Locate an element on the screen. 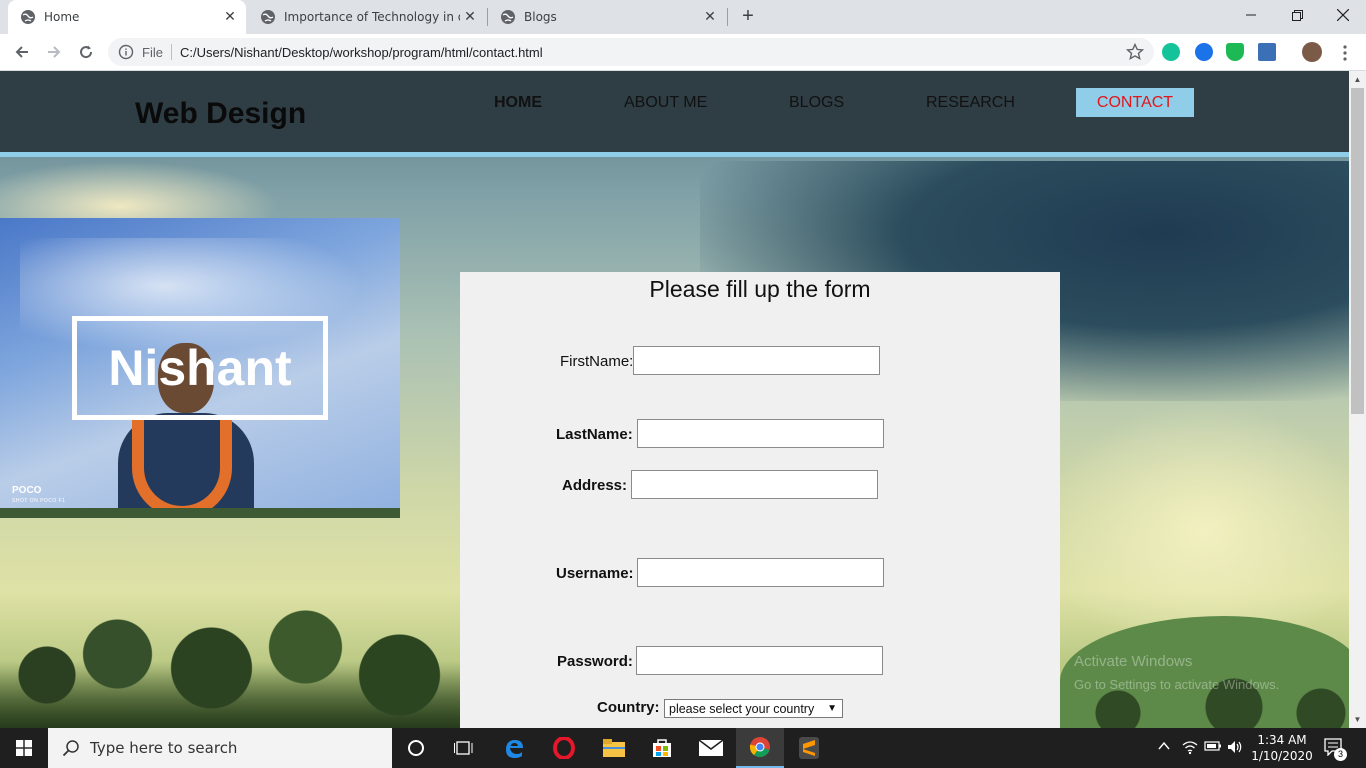 Image resolution: width=1366 pixels, height=768 pixels. wifi-icon is located at coordinates (1190, 748).